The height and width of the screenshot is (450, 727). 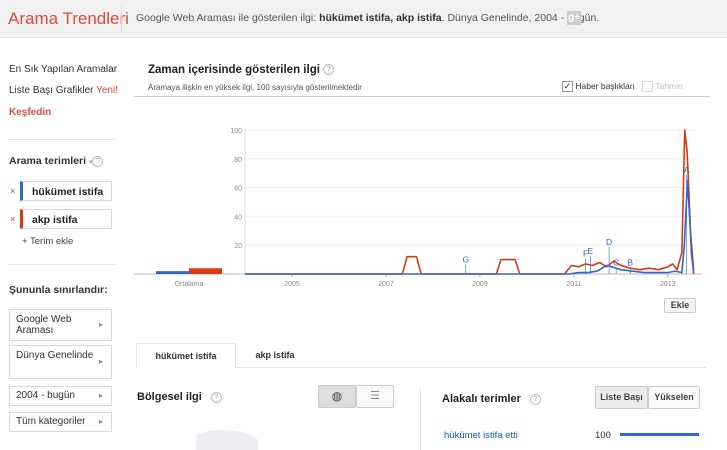 I want to click on related-term-link: hükümet istifa etti, so click(x=481, y=435).